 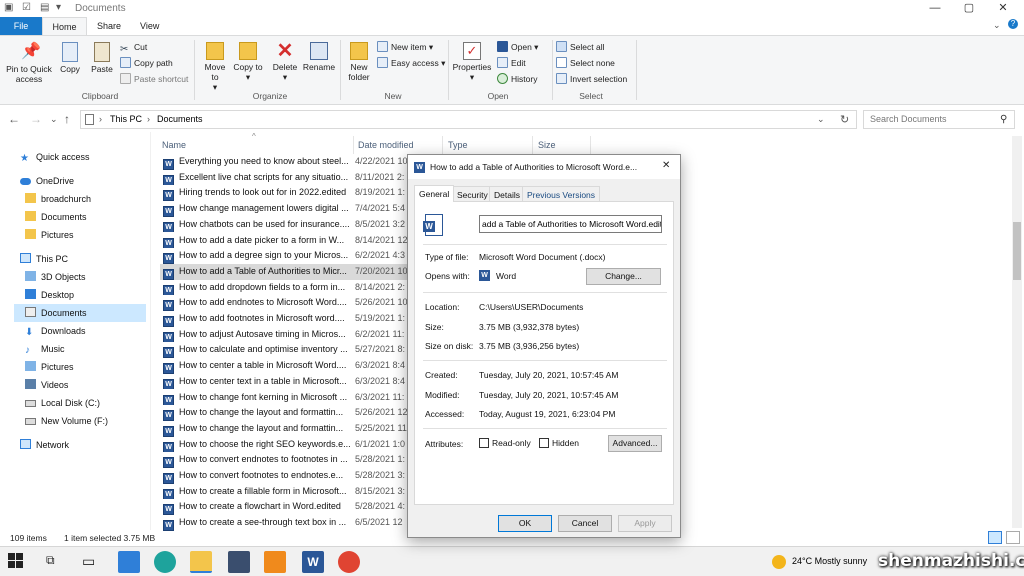 What do you see at coordinates (49, 295) in the screenshot?
I see `nav-desktop: Desktop` at bounding box center [49, 295].